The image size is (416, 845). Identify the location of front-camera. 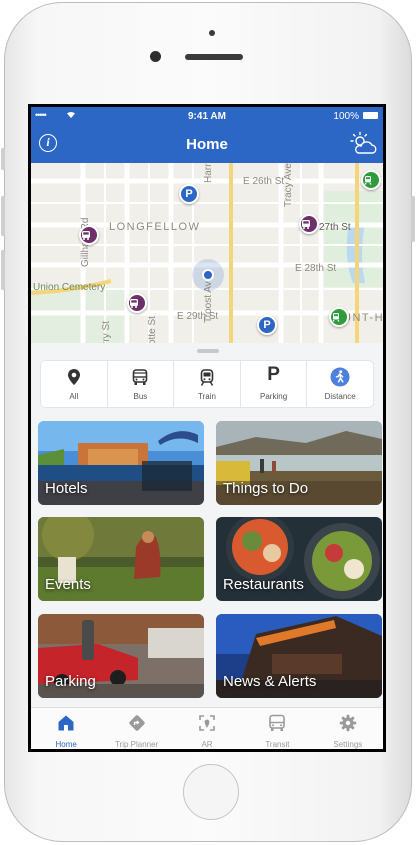
(155, 56).